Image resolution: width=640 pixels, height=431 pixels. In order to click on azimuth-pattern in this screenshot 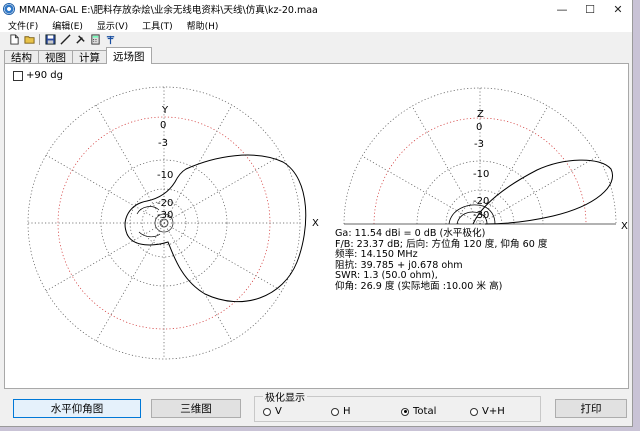, I will do `click(215, 228)`.